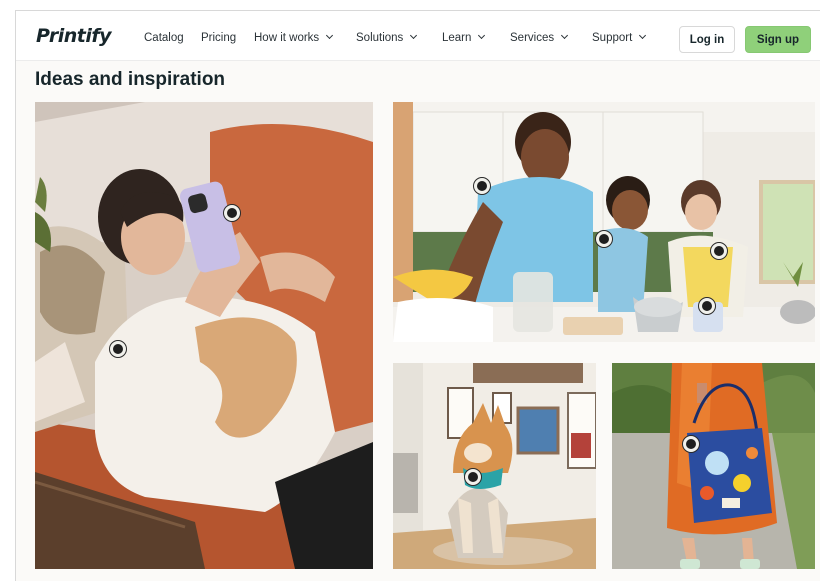 This screenshot has width=820, height=581. Describe the element at coordinates (118, 349) in the screenshot. I see `hotspot-tshirt` at that location.